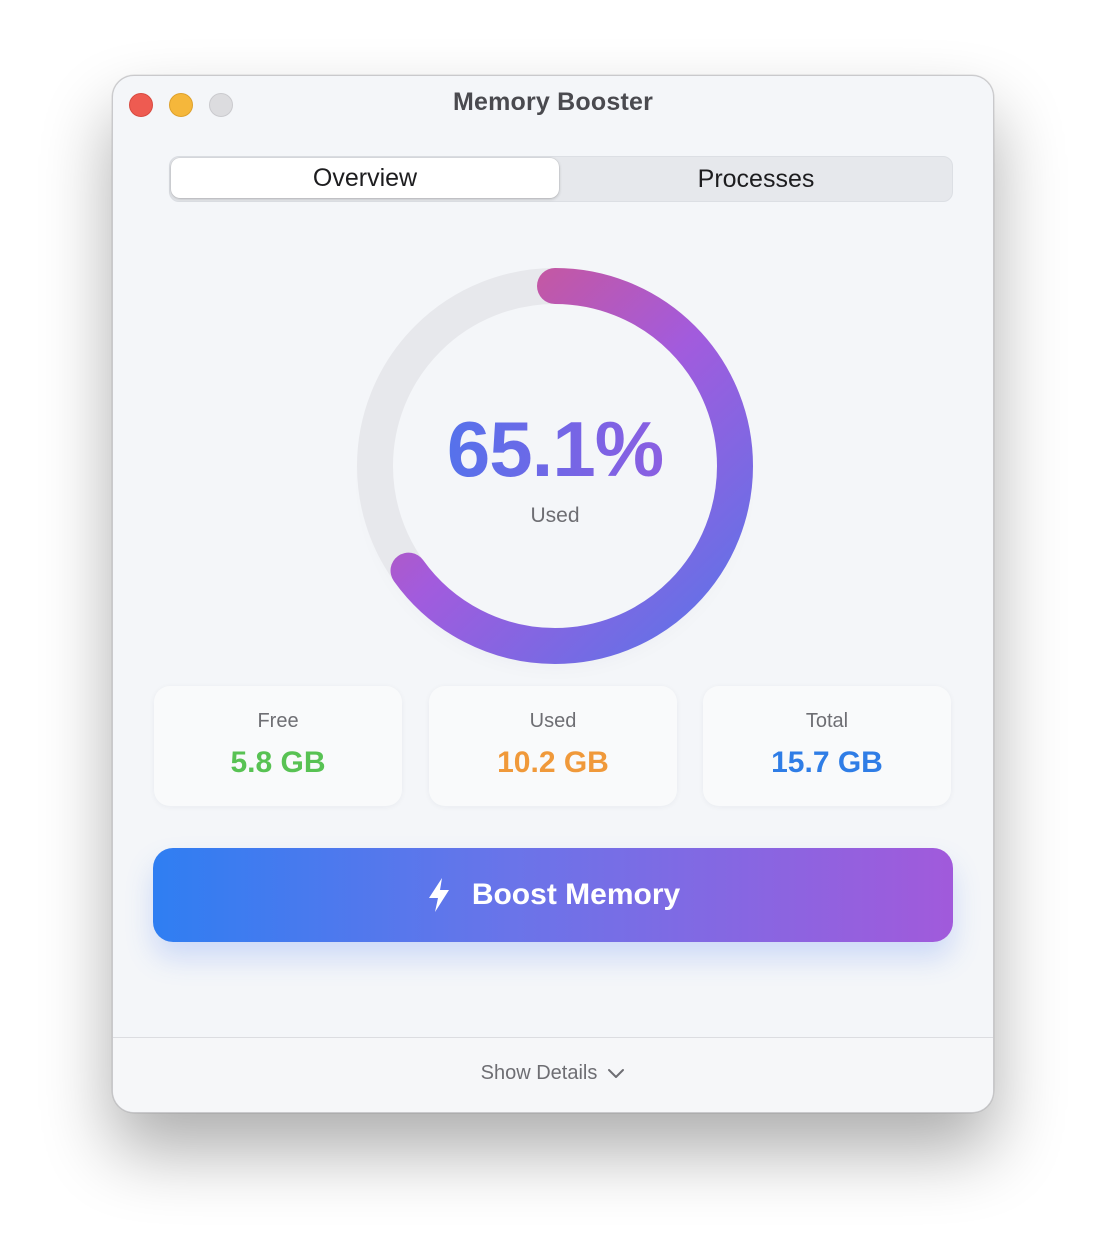 The width and height of the screenshot is (1104, 1260). What do you see at coordinates (827, 762) in the screenshot?
I see `total-value: 15.7 GB` at bounding box center [827, 762].